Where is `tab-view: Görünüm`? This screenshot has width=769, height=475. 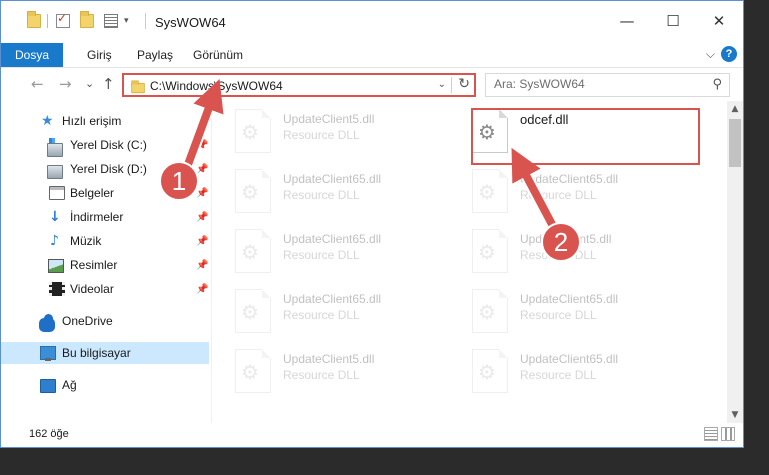
tab-view: Görünüm is located at coordinates (218, 55).